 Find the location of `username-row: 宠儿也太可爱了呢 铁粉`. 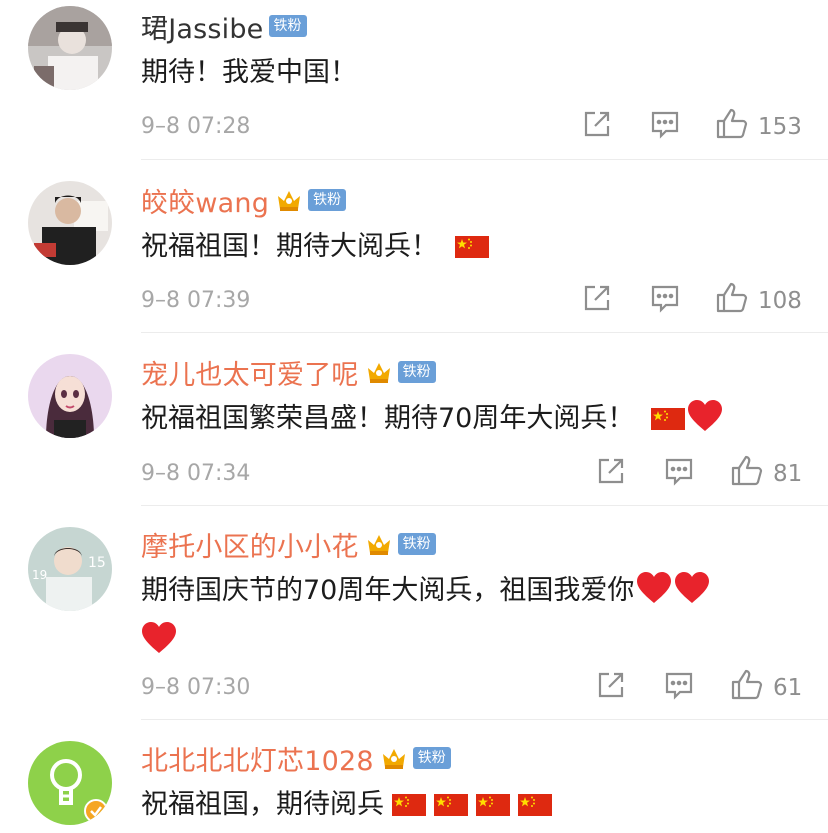

username-row: 宠儿也太可爱了呢 铁粉 is located at coordinates (288, 372).